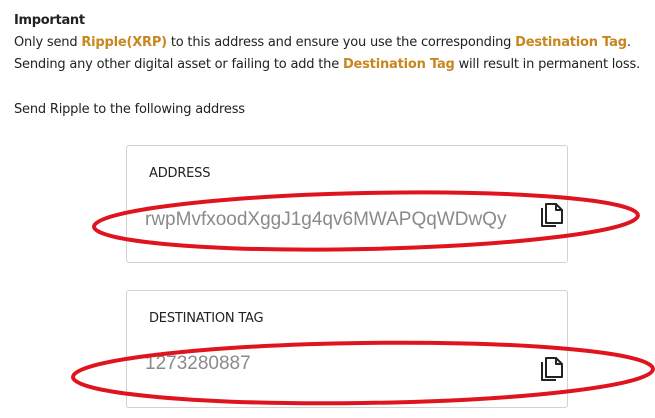 The height and width of the screenshot is (418, 655). Describe the element at coordinates (628, 42) in the screenshot. I see `notice-text: .` at that location.